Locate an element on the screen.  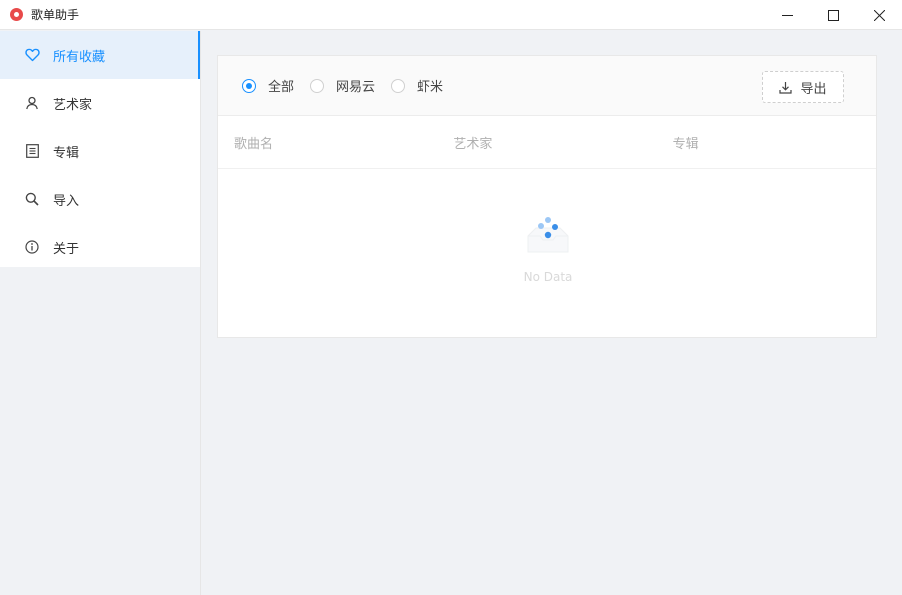
sidebar-divider is located at coordinates (200, 313).